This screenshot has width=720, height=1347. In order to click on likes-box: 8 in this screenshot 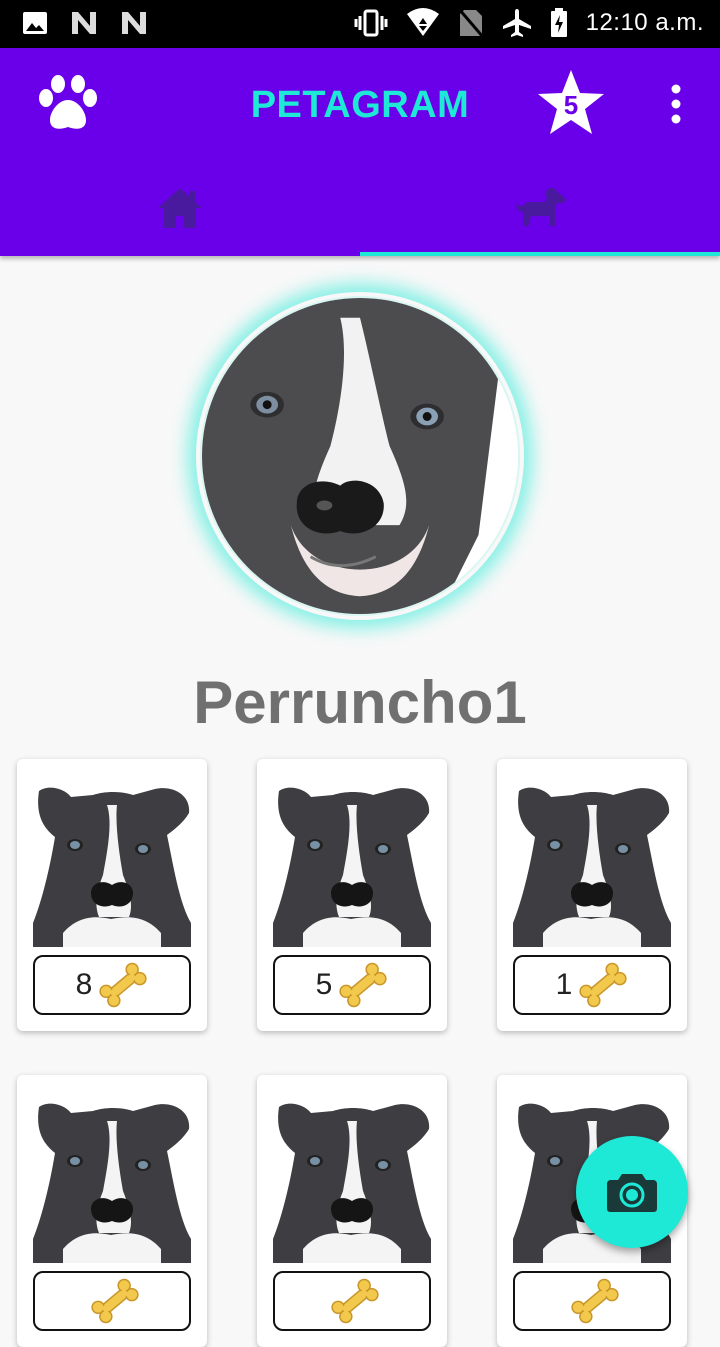, I will do `click(112, 985)`.